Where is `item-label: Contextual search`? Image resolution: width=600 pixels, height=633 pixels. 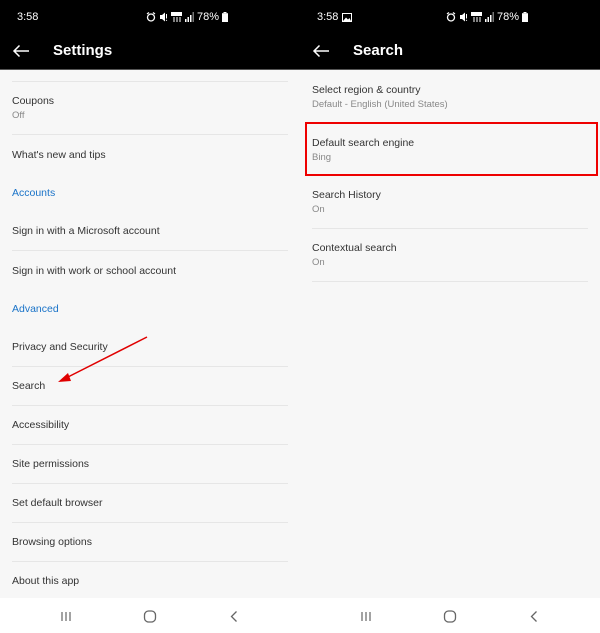 item-label: Contextual search is located at coordinates (354, 248).